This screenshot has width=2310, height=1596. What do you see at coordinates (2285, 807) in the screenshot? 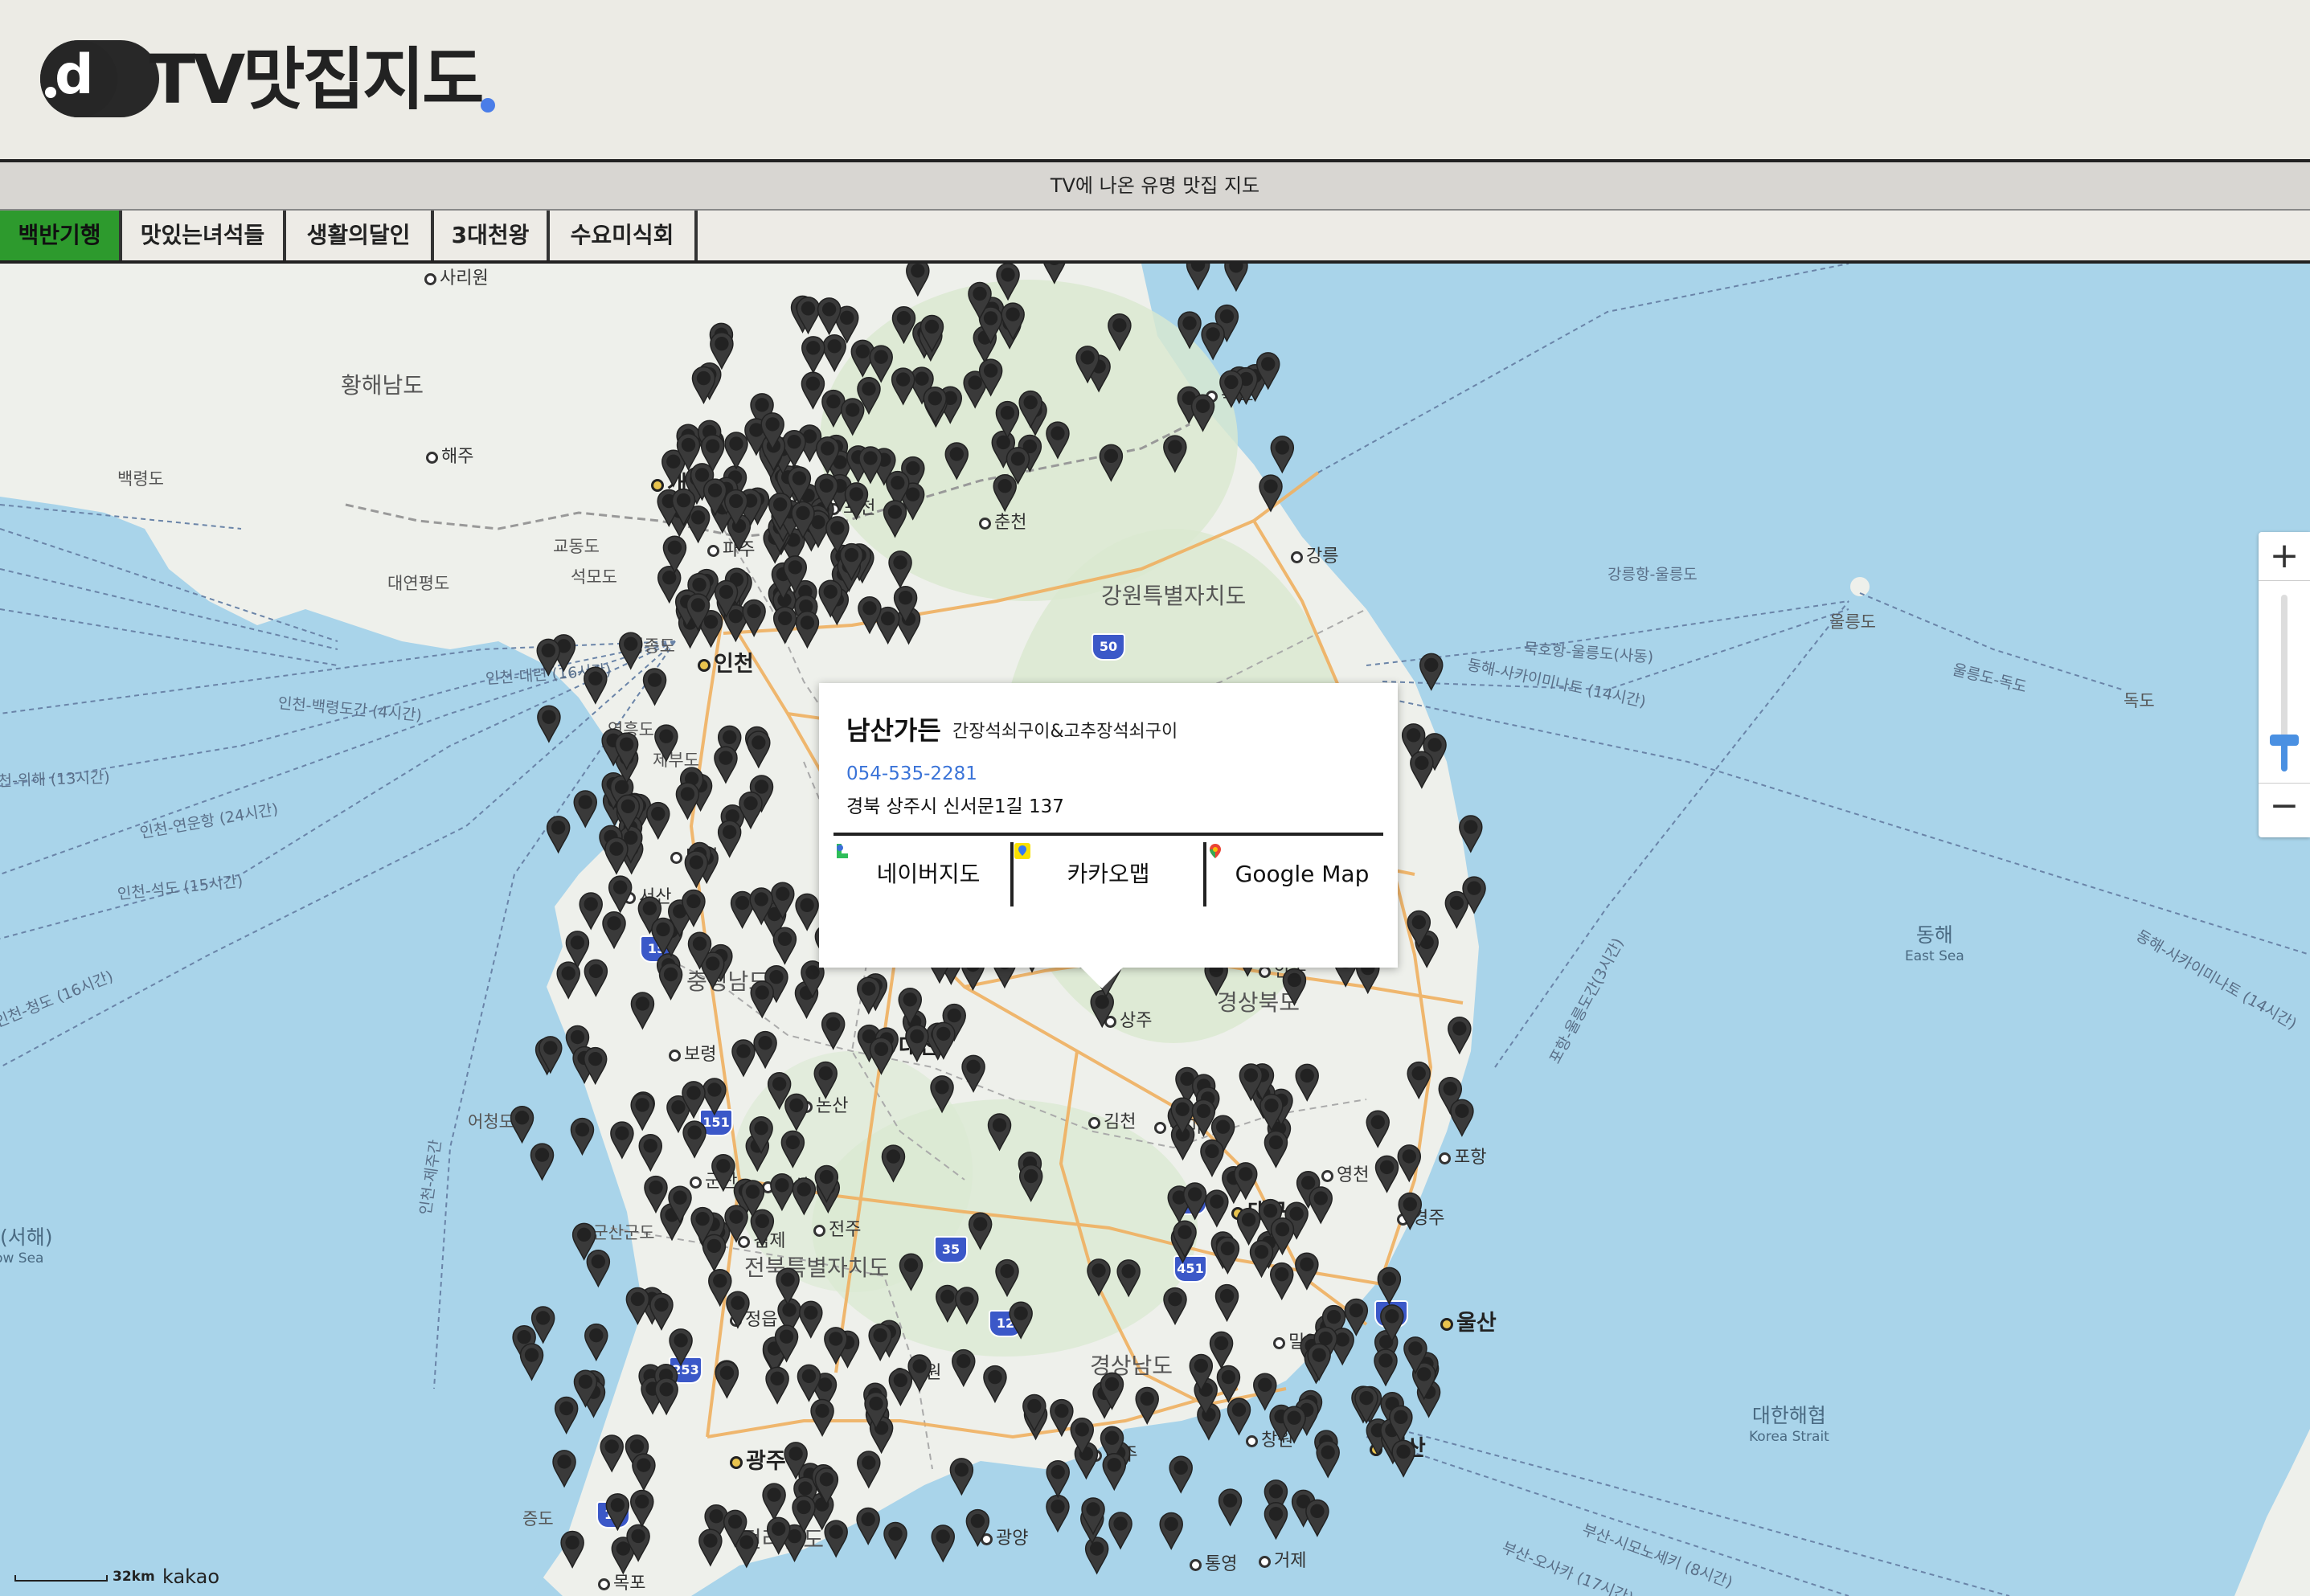
I see `zoom-out-button: −` at bounding box center [2285, 807].